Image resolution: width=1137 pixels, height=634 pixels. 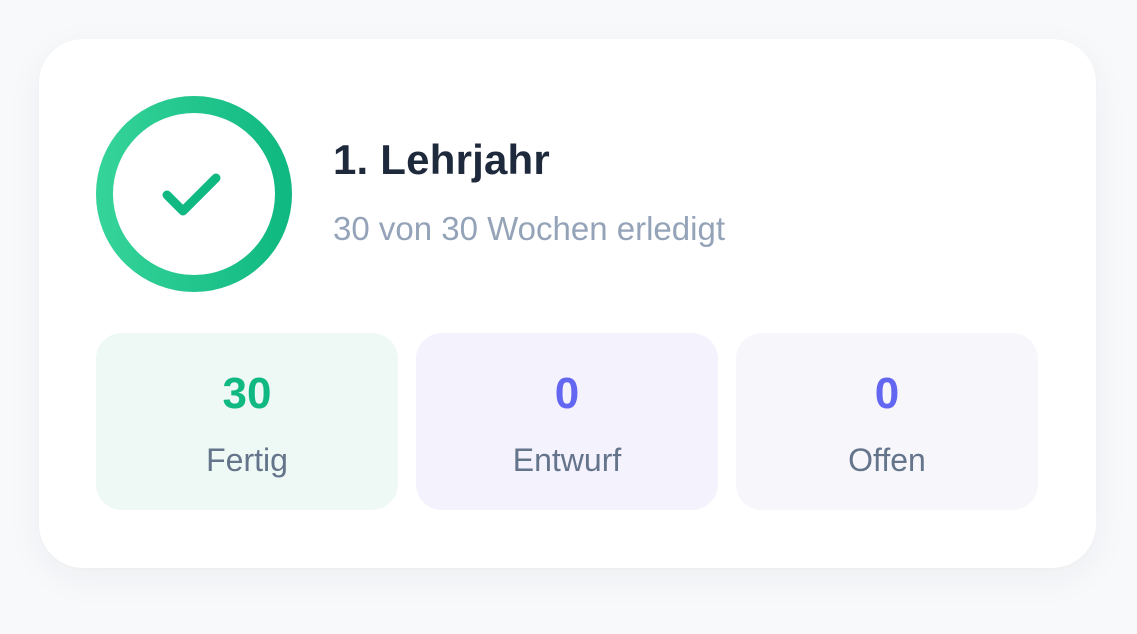 I want to click on stat-label-done: Fertig, so click(x=247, y=460).